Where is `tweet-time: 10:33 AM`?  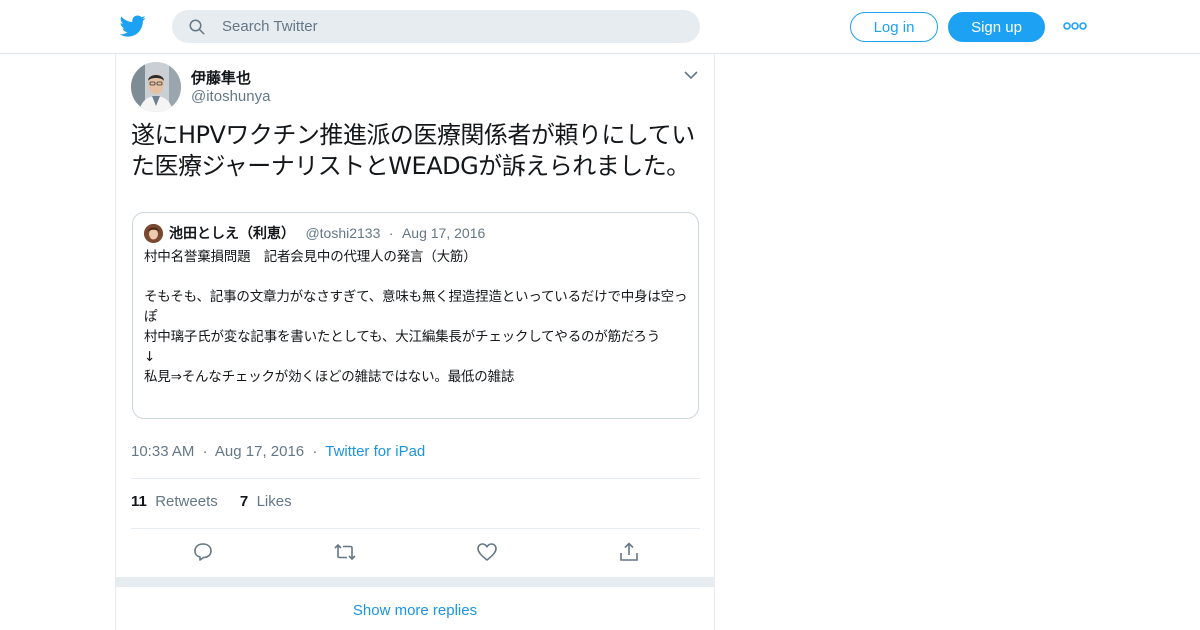 tweet-time: 10:33 AM is located at coordinates (162, 451).